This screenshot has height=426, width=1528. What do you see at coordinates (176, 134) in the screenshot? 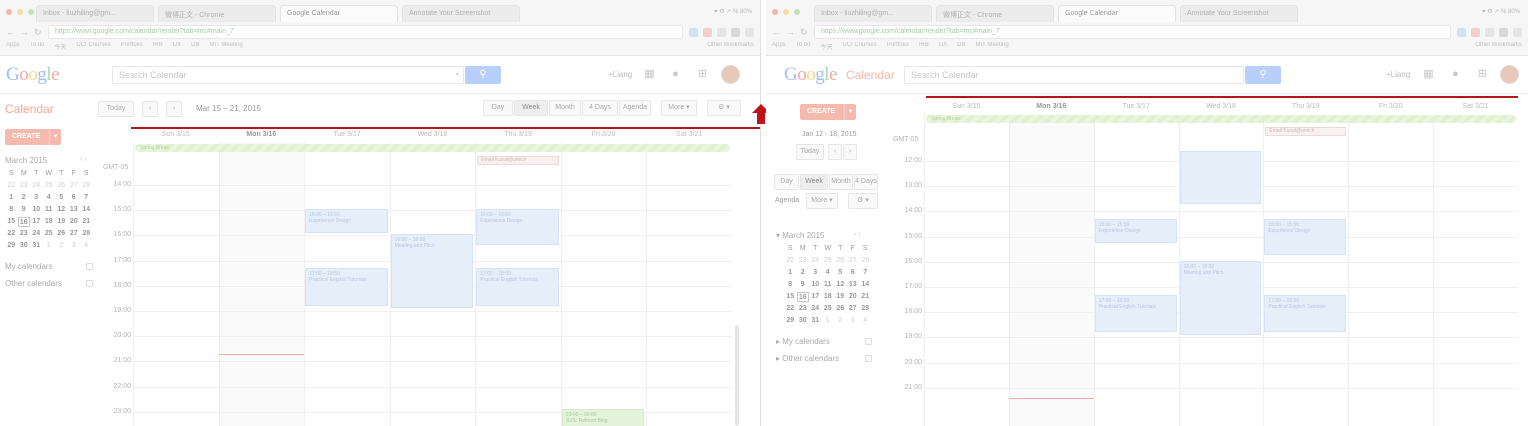
I see `day-column-header: Sun 3/15` at bounding box center [176, 134].